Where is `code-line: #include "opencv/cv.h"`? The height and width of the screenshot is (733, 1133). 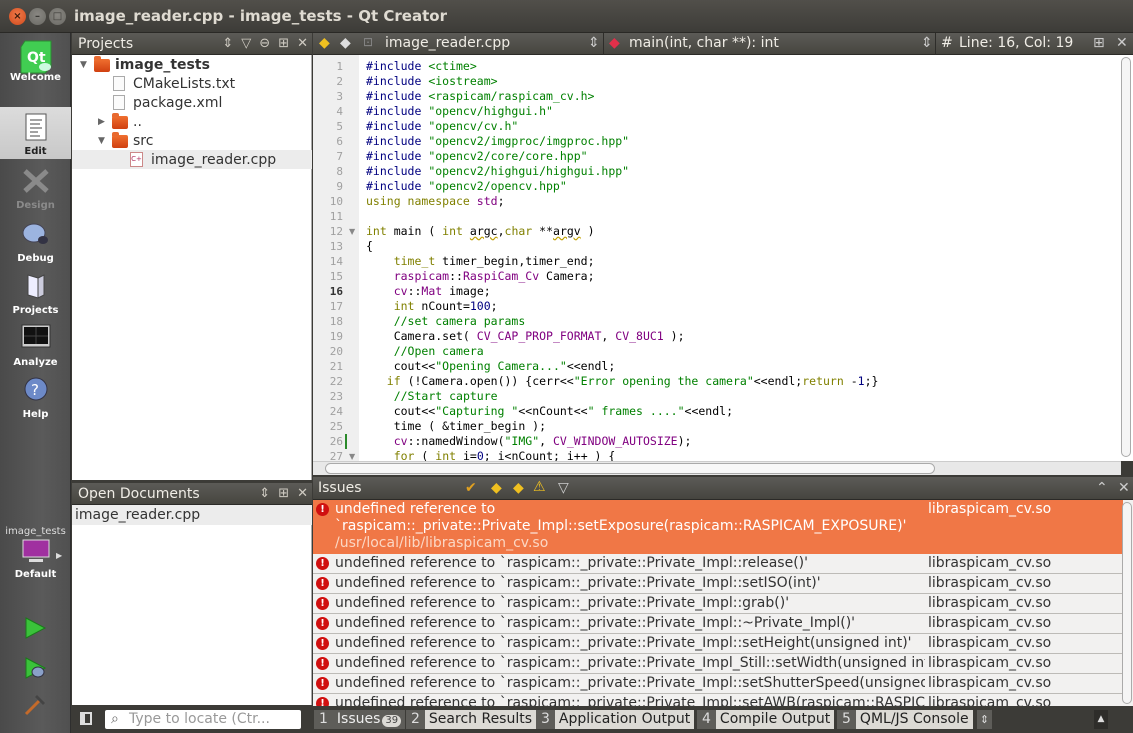
code-line: #include "opencv/cv.h" is located at coordinates (442, 126).